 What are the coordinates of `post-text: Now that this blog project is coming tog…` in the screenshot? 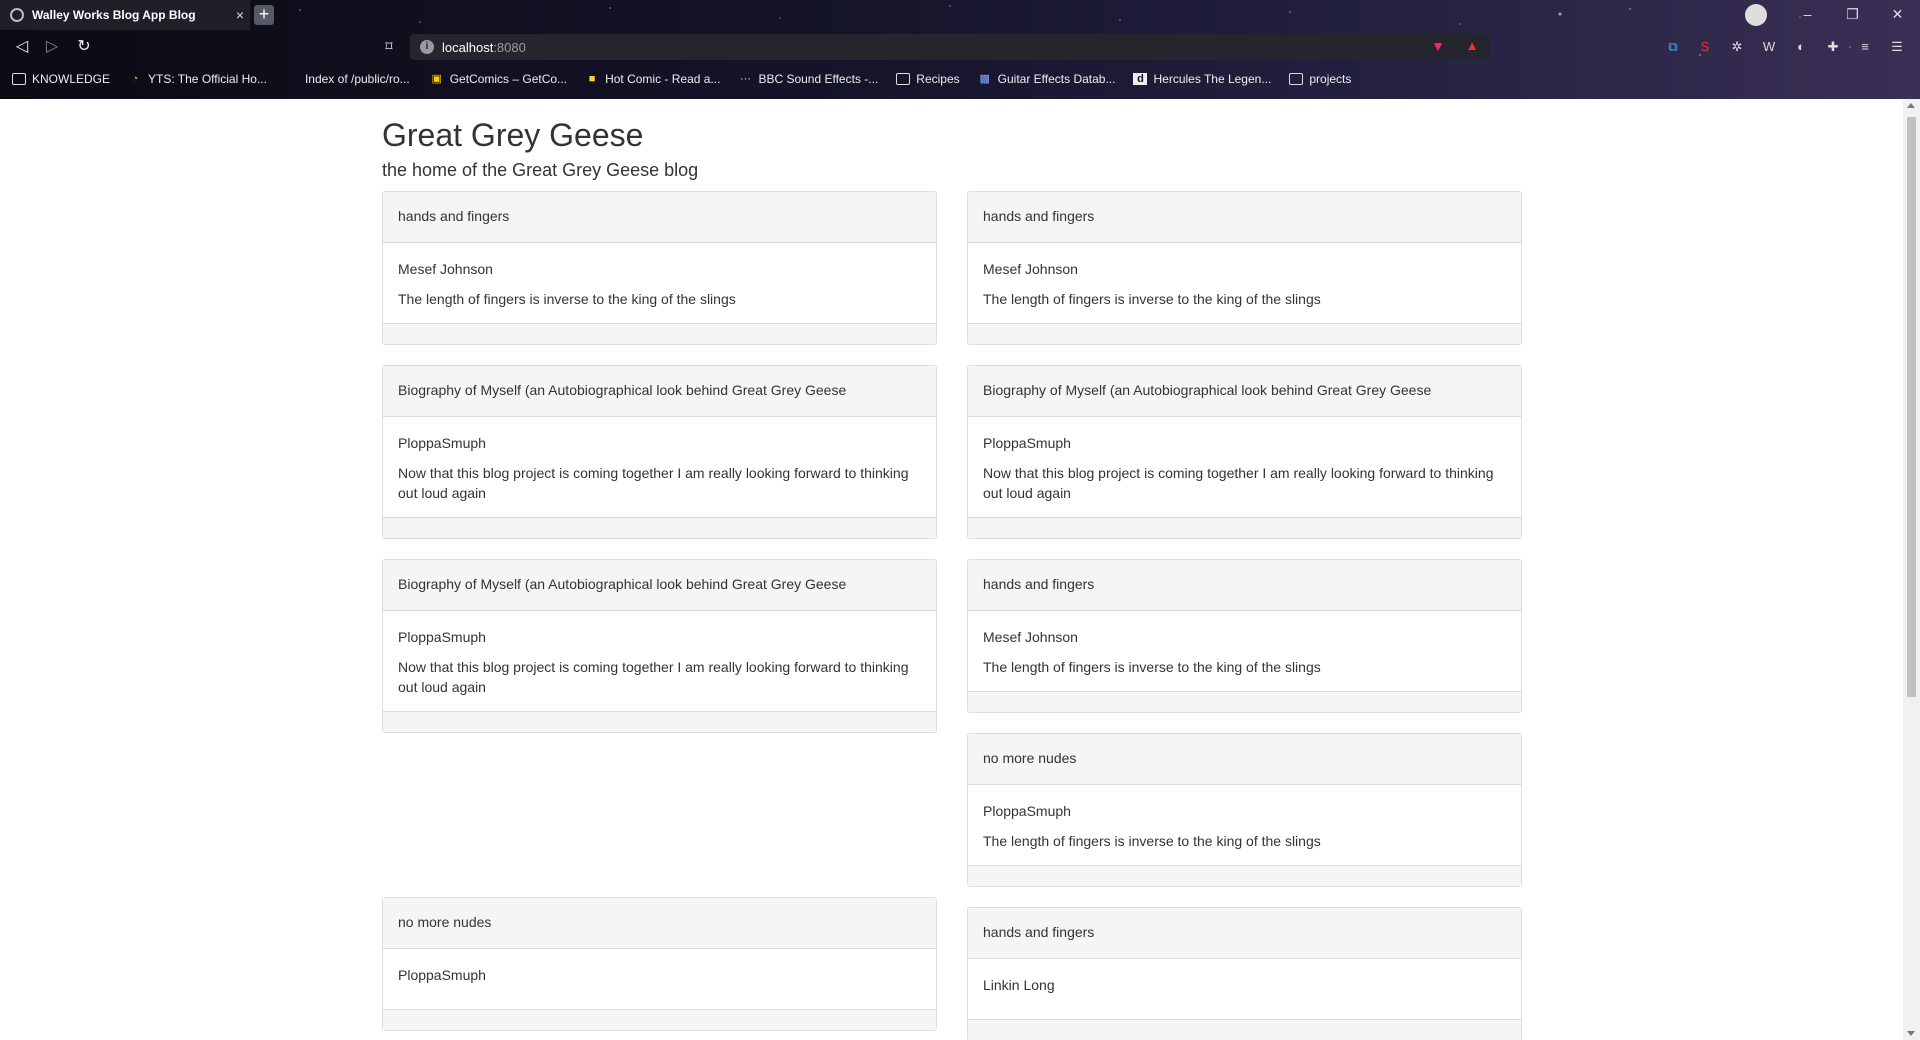 It's located at (653, 677).